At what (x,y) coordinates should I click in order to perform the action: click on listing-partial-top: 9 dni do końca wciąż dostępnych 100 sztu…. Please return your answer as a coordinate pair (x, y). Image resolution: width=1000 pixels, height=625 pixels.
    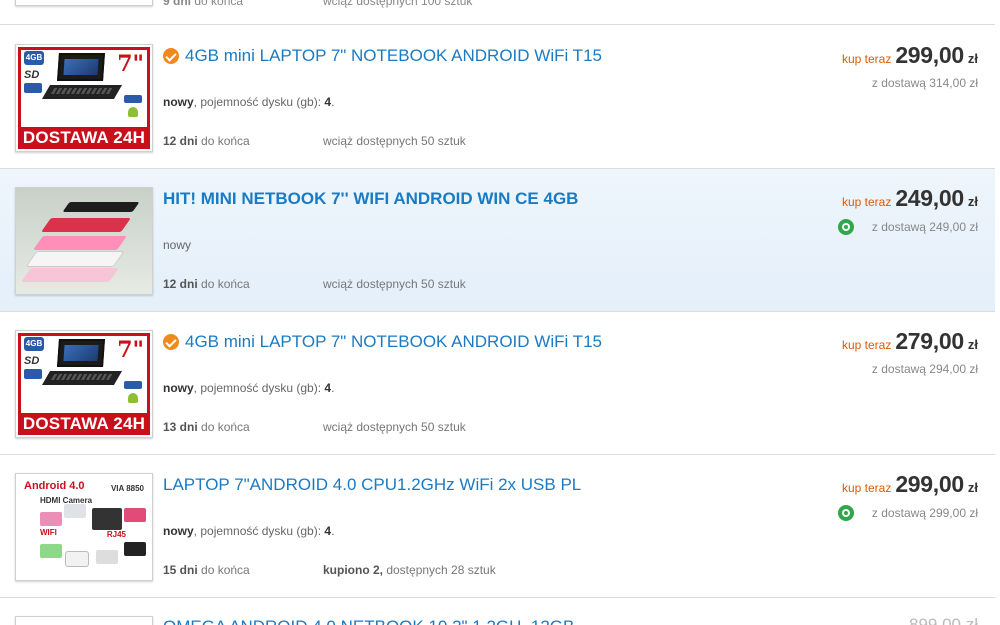
    Looking at the image, I should click on (497, 12).